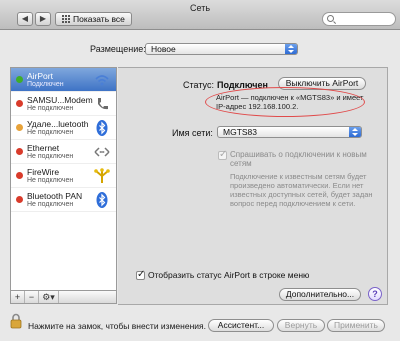  What do you see at coordinates (45, 84) in the screenshot?
I see `service-status: Подключен` at bounding box center [45, 84].